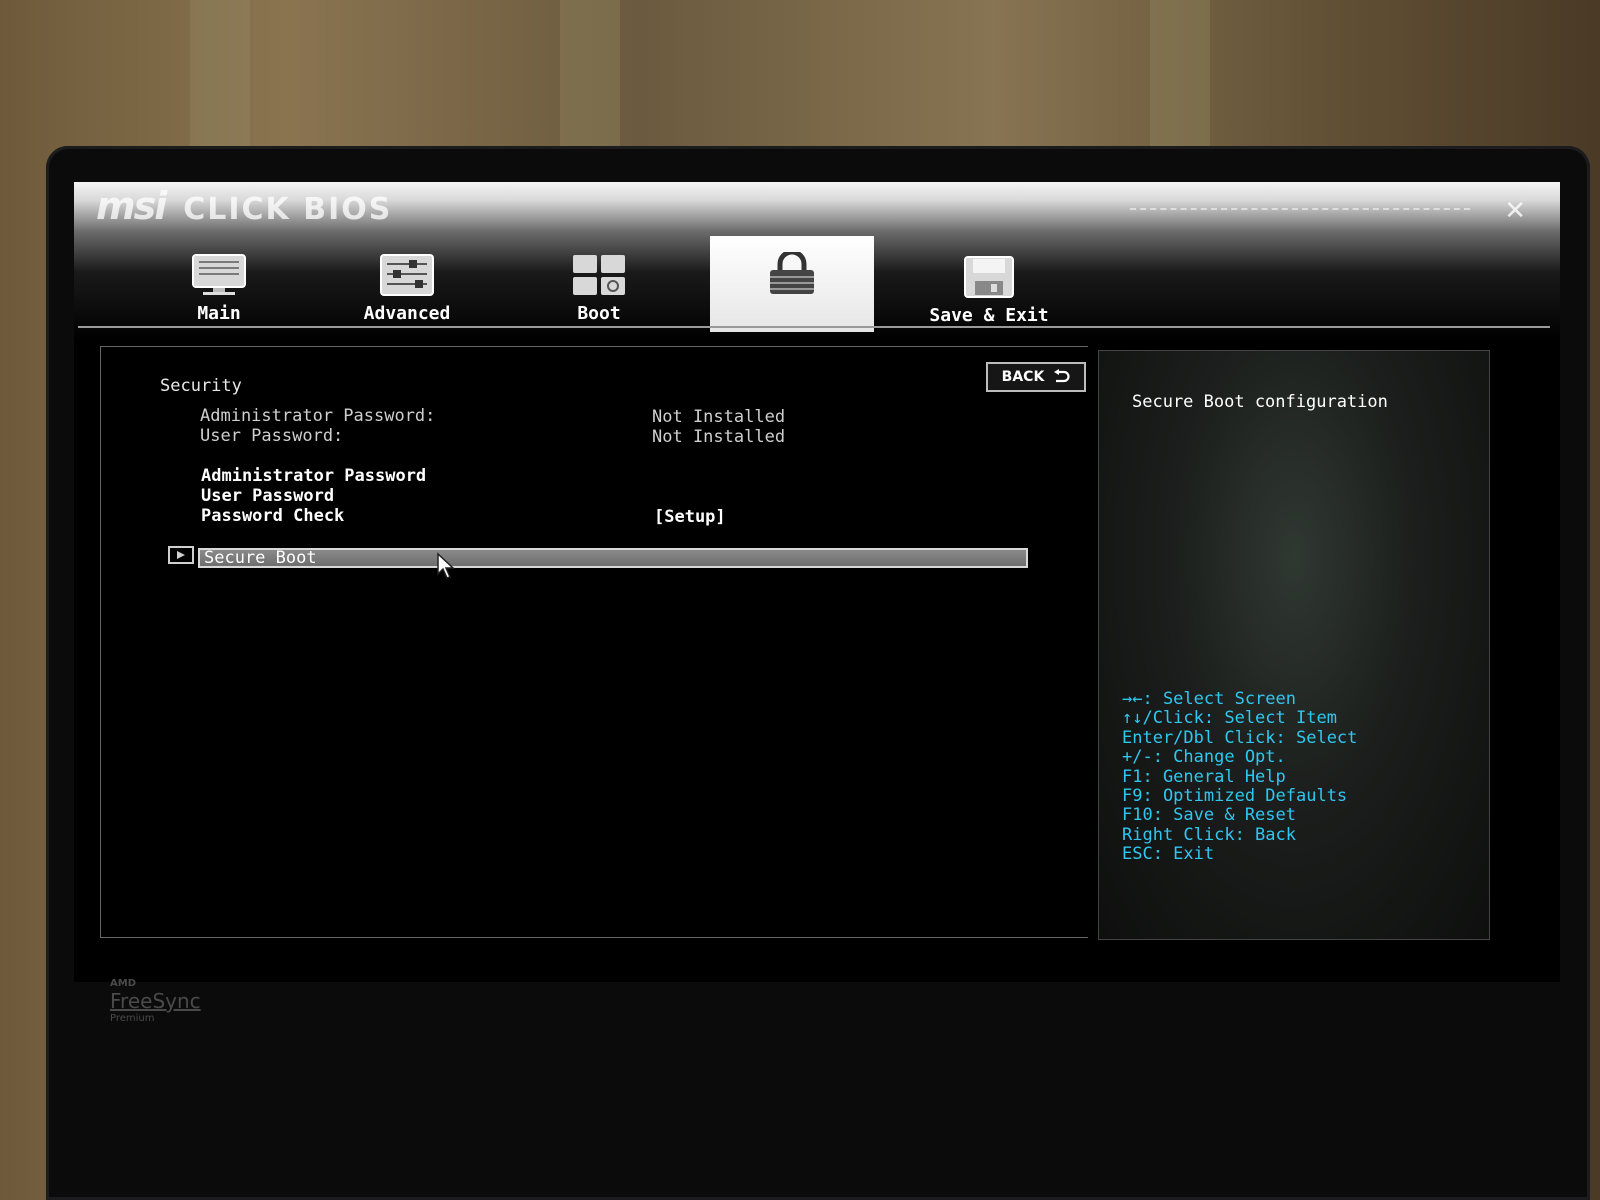 The height and width of the screenshot is (1200, 1600). I want to click on password-check-value: [Setup], so click(690, 517).